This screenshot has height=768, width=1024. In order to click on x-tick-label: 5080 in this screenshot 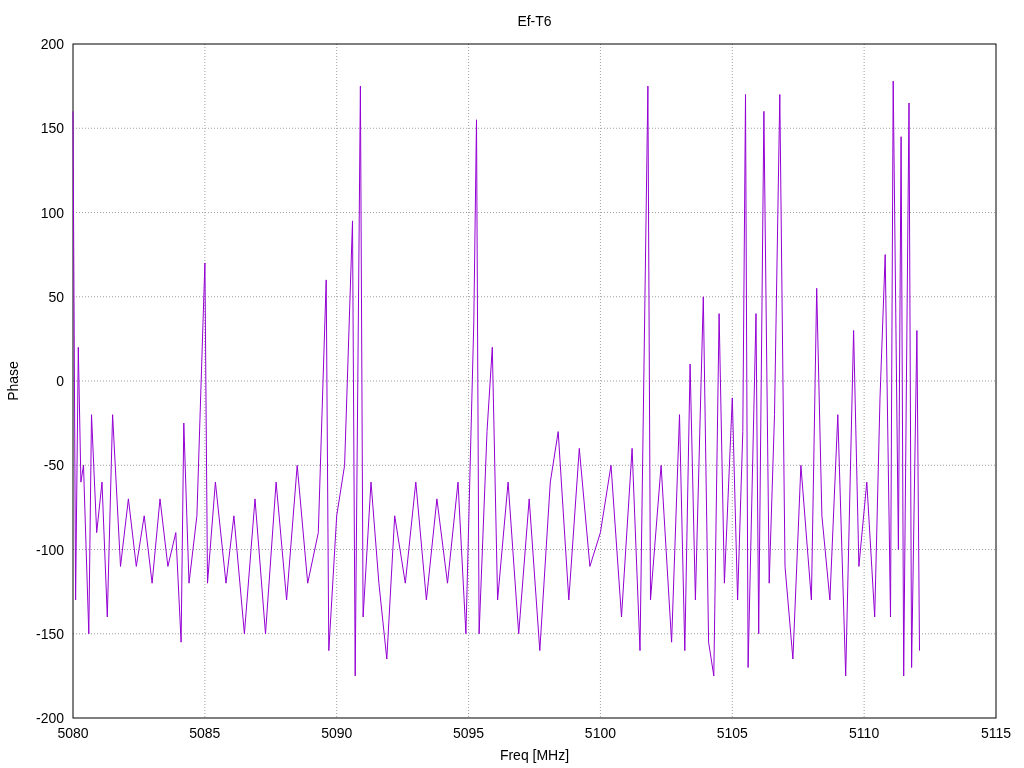, I will do `click(73, 733)`.